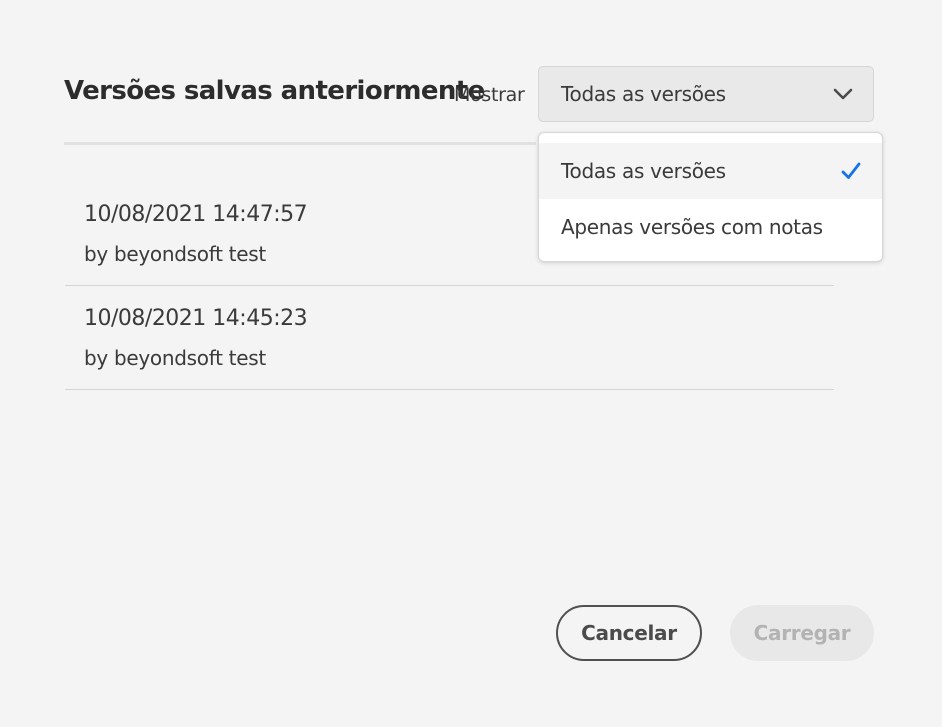 This screenshot has width=942, height=727. I want to click on cancel-button: Cancelar, so click(629, 633).